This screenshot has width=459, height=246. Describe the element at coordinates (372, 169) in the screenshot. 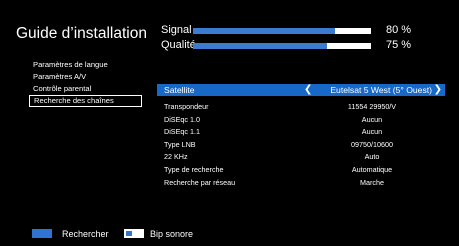

I see `param-value: Automatique` at that location.